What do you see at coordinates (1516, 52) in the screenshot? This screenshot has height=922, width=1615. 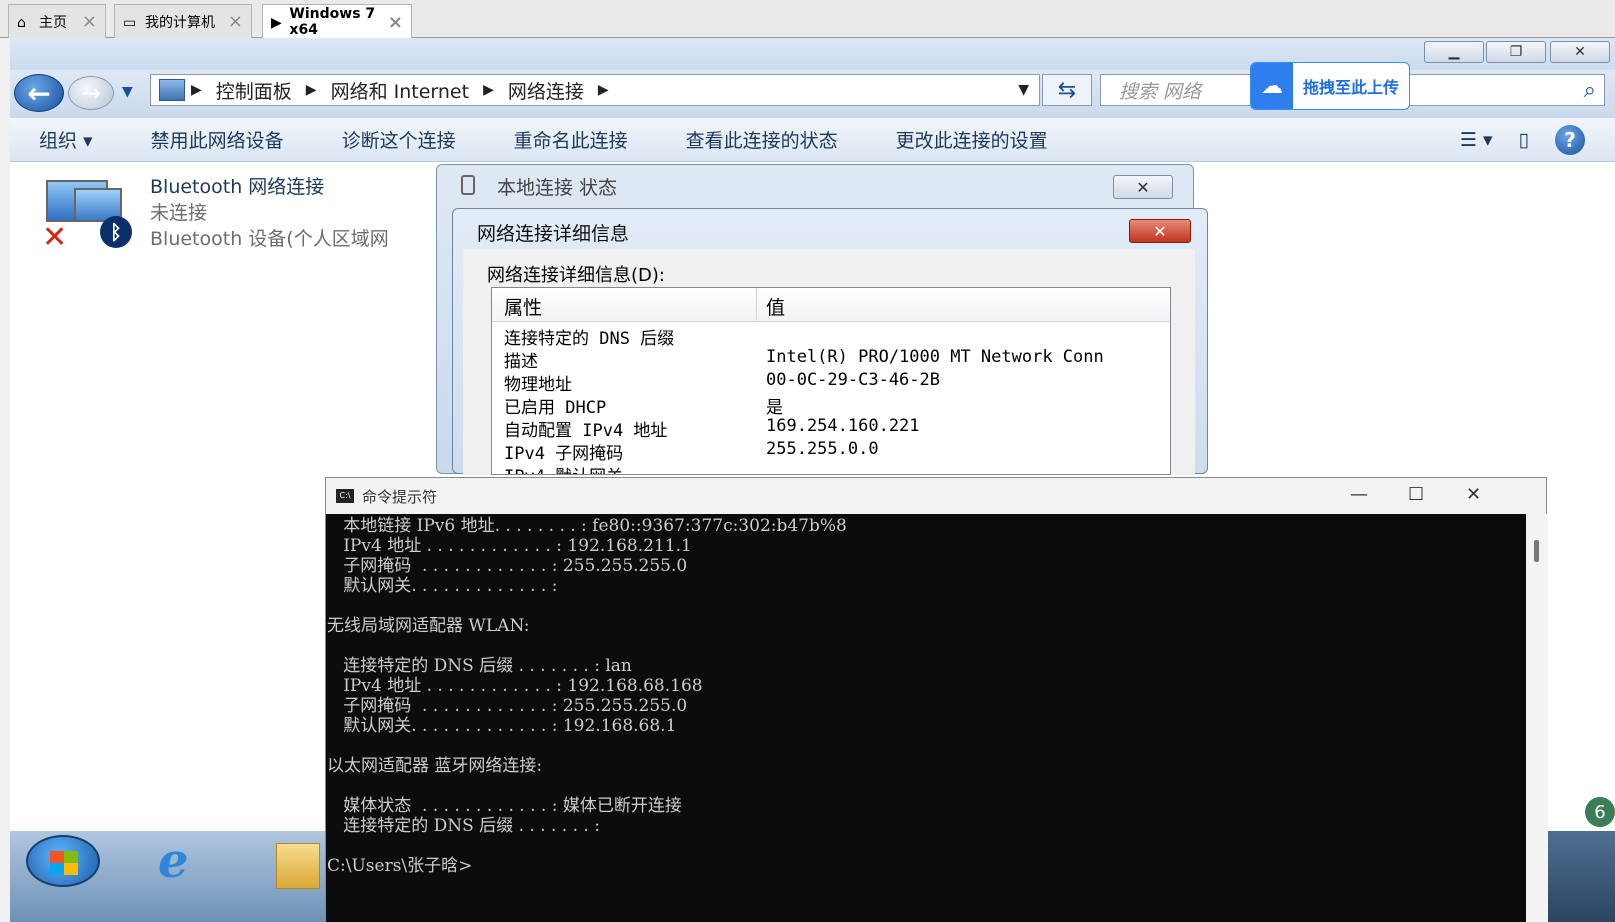 I see `restore-button: ❐` at bounding box center [1516, 52].